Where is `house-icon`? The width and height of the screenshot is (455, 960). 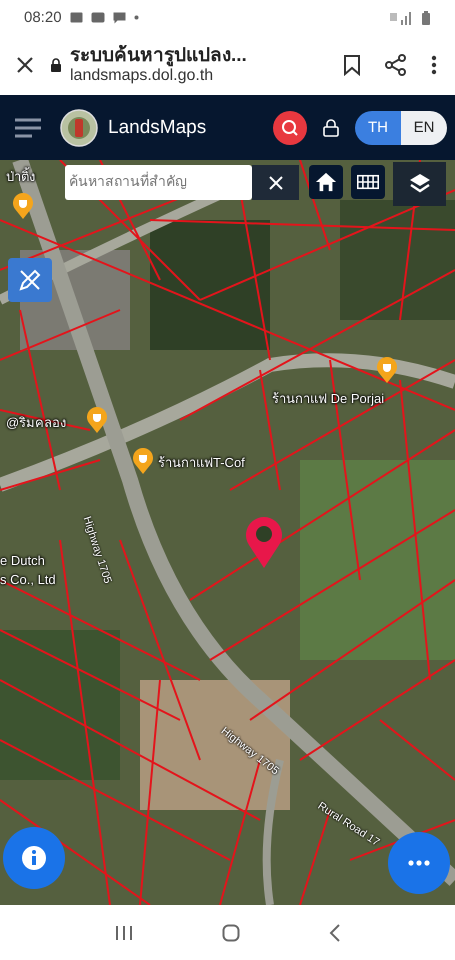 house-icon is located at coordinates (326, 182).